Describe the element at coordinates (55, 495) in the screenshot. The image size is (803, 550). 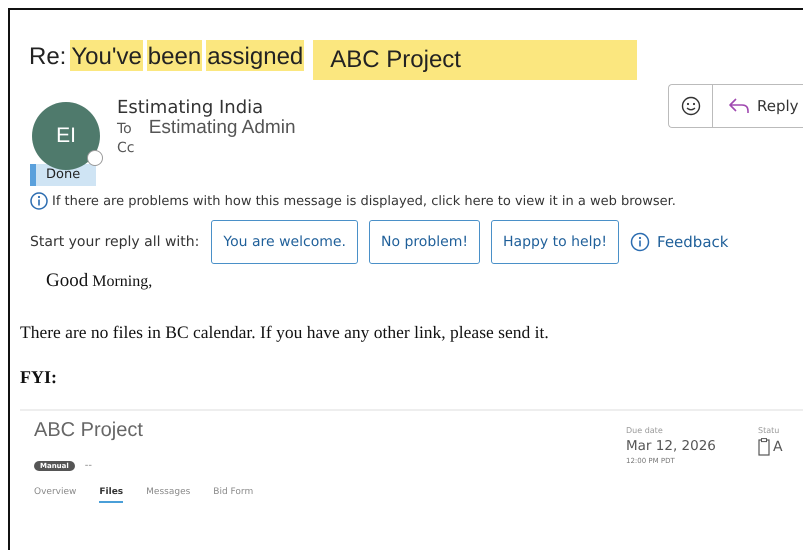
I see `project-tab: Overview` at that location.